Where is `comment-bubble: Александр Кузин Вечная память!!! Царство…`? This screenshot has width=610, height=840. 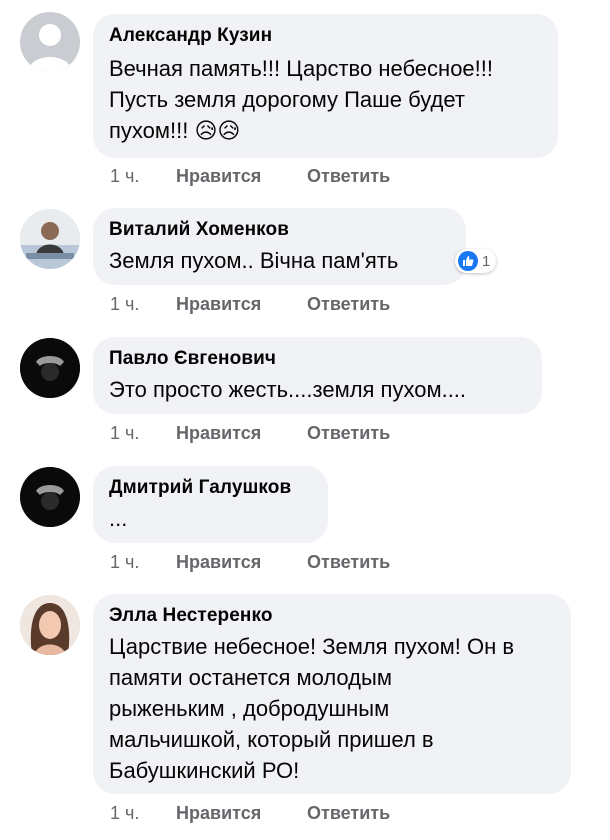
comment-bubble: Александр Кузин Вечная память!!! Царство… is located at coordinates (325, 86).